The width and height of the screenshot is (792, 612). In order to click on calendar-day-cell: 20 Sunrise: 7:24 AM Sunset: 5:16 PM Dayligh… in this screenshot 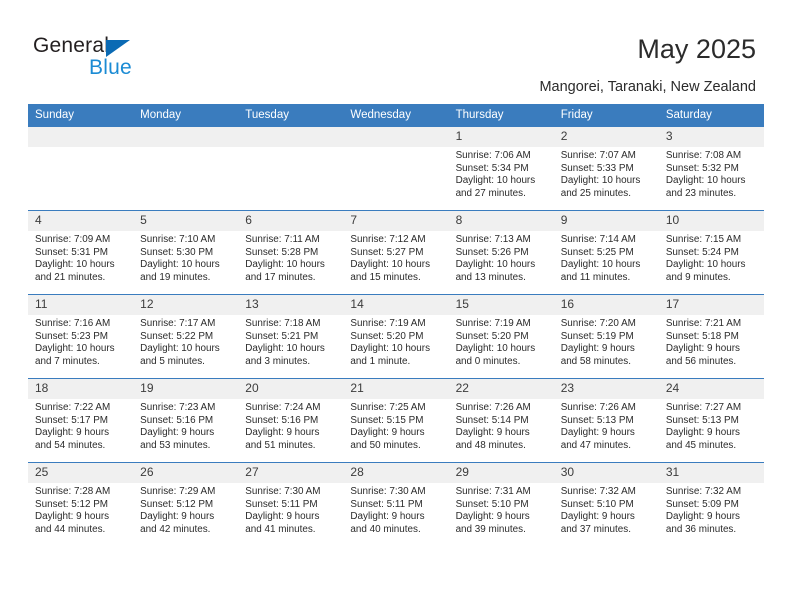, I will do `click(291, 420)`.